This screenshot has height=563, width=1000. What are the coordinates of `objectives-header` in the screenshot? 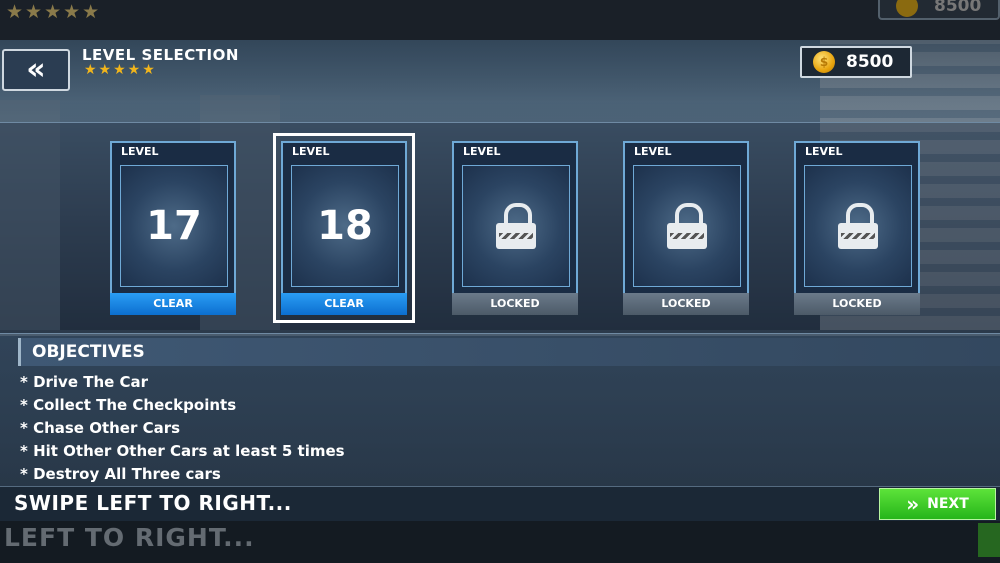 It's located at (509, 352).